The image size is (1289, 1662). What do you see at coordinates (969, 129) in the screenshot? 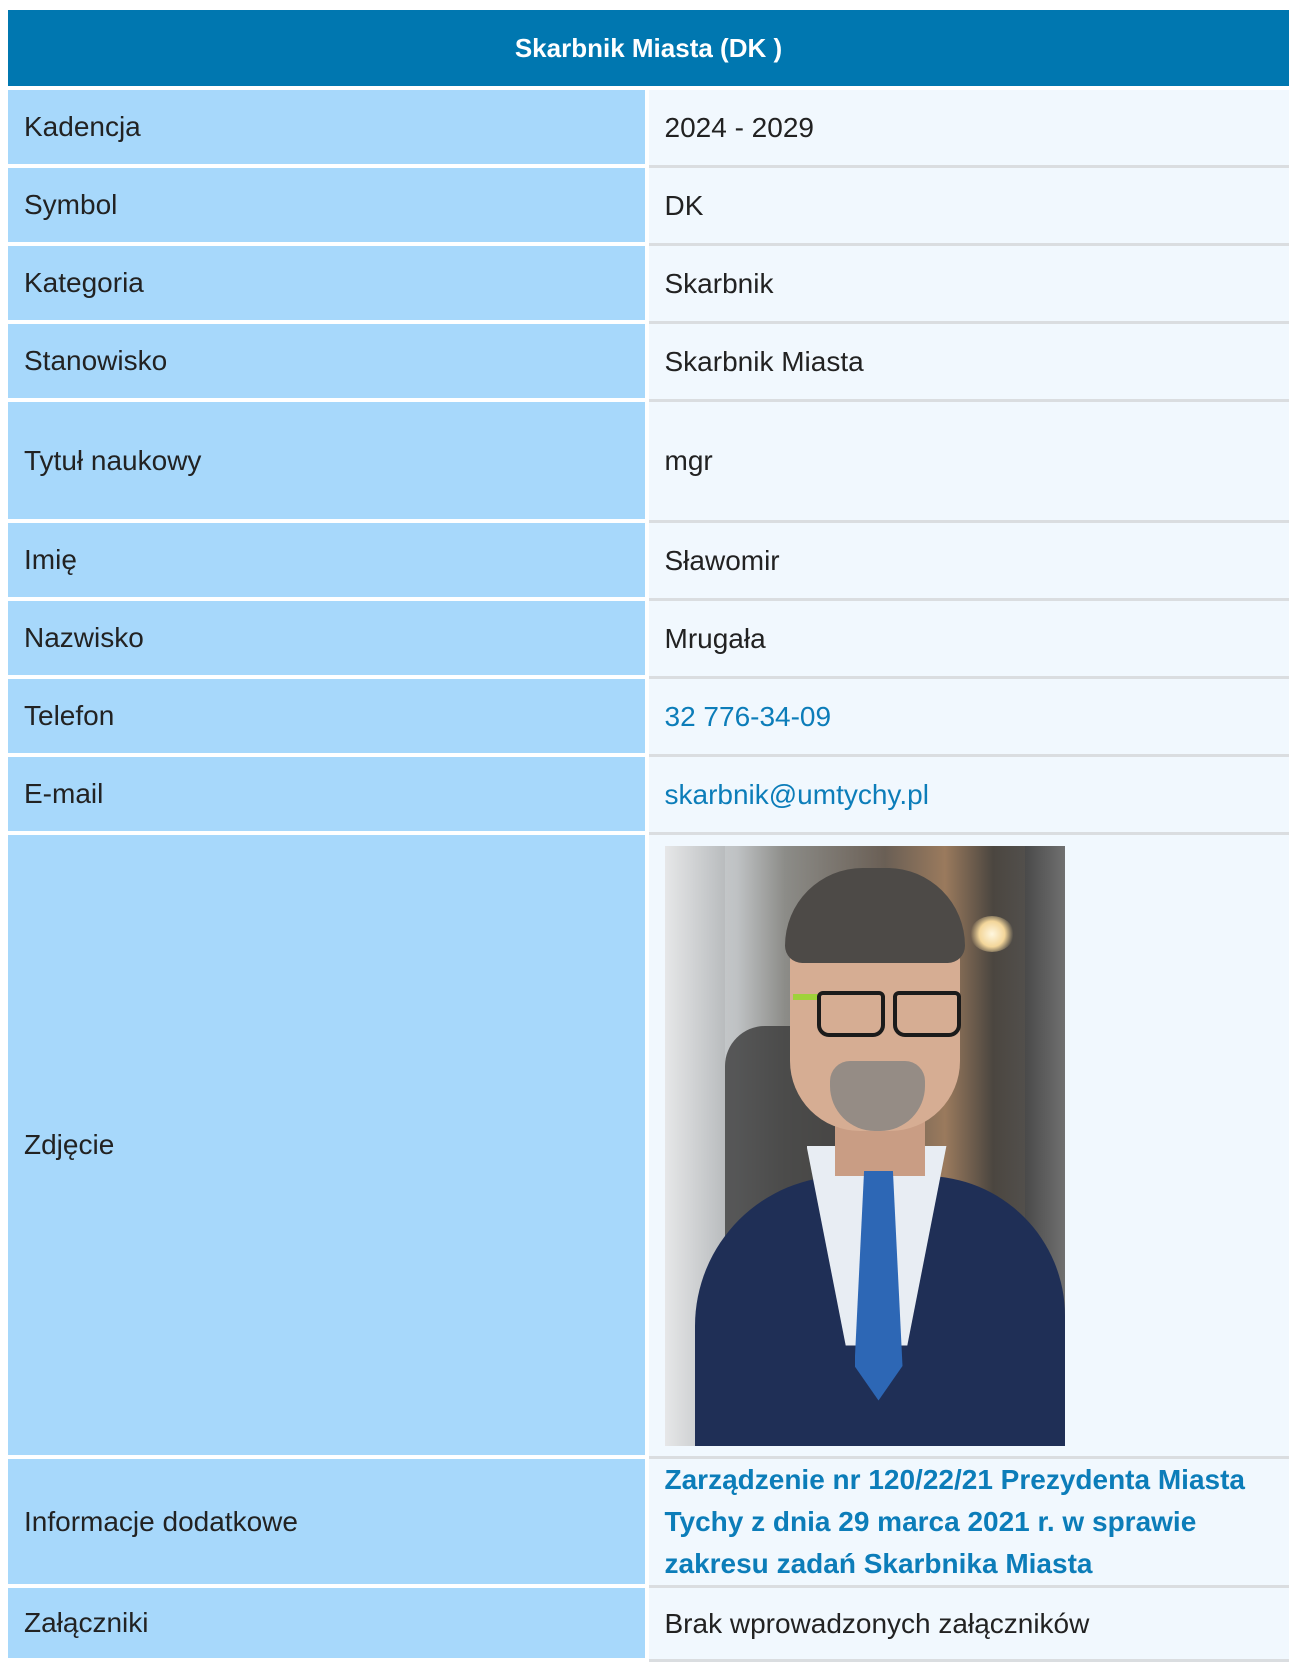
I see `value-kadencja: 2024 - 2029` at bounding box center [969, 129].